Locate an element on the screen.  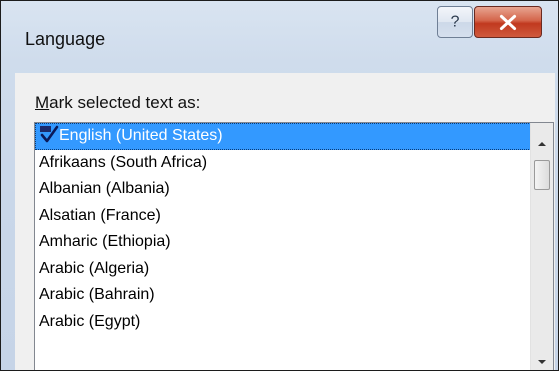
vertical-scrollbar is located at coordinates (541, 246).